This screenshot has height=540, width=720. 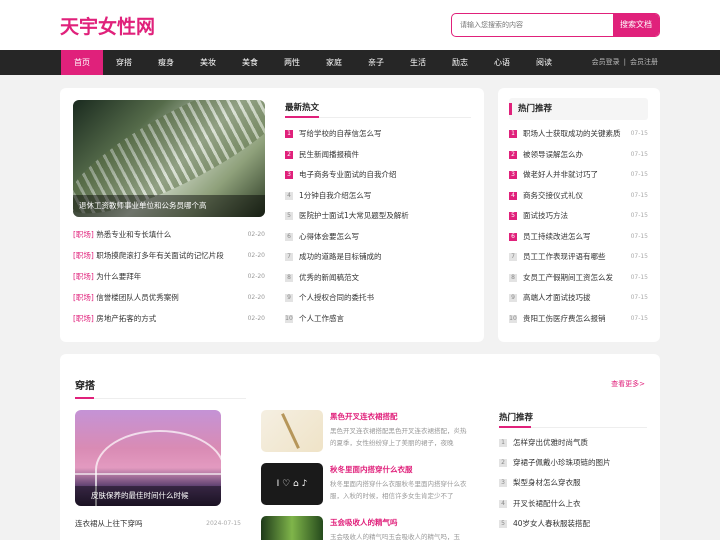 I want to click on list-item: 1 怎样穿出优雅时尚气质, so click(x=573, y=443).